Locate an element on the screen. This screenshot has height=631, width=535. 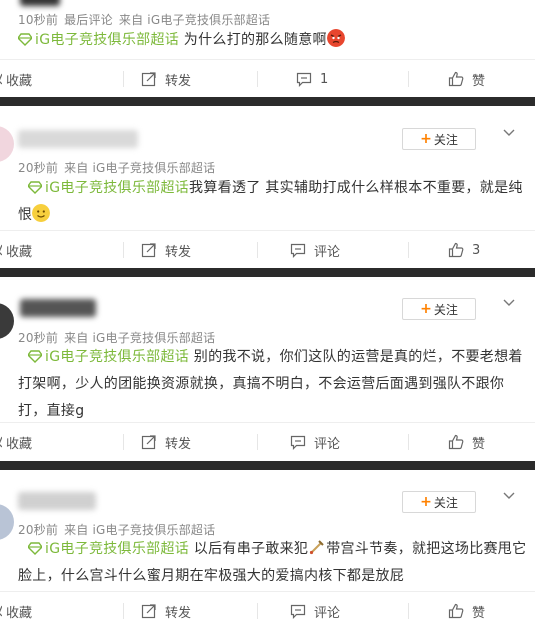
post-meta: 20秒前 来自 iG电子竞技俱乐部超话 is located at coordinates (119, 167).